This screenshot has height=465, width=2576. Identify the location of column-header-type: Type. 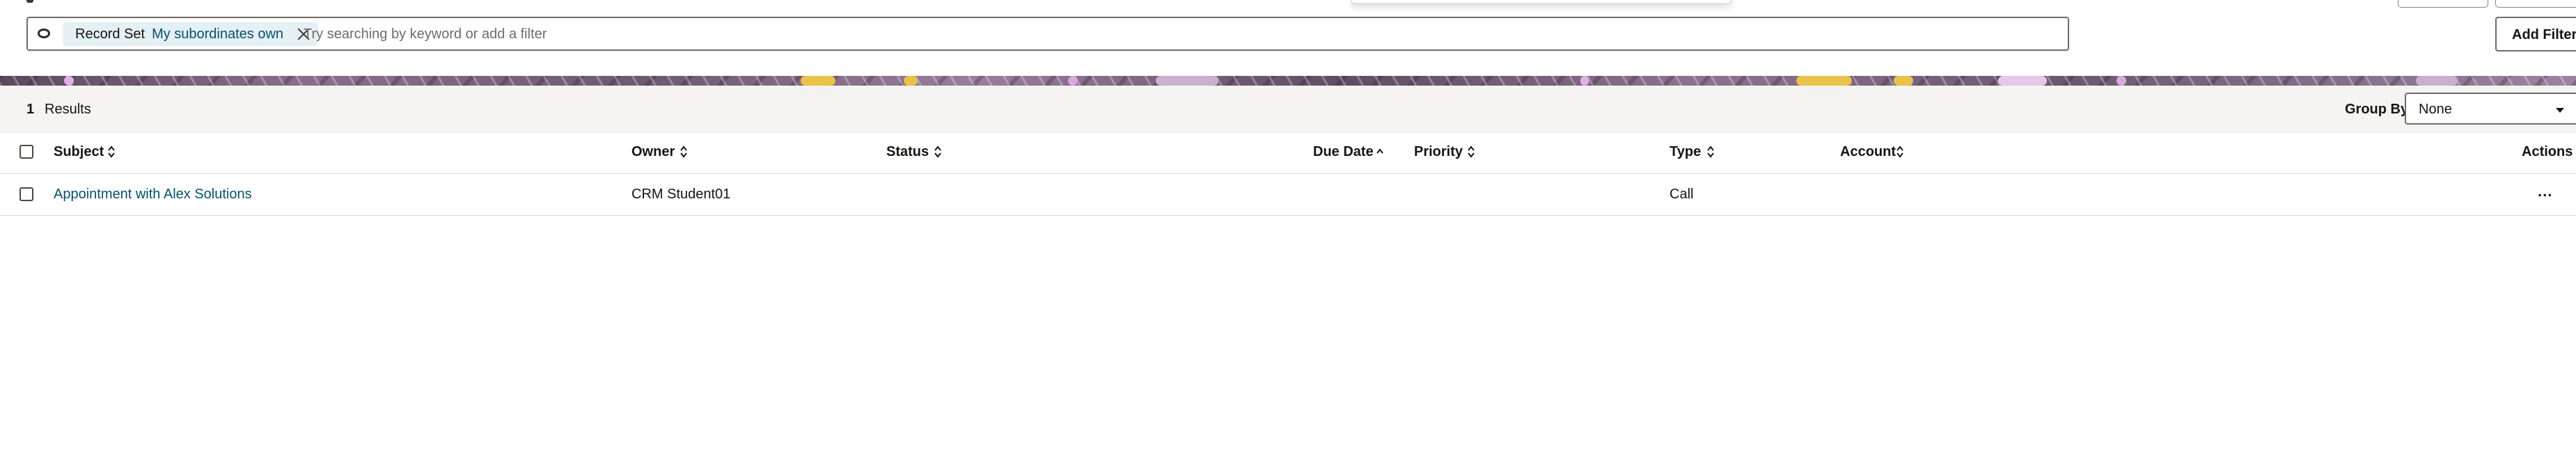
(1685, 152).